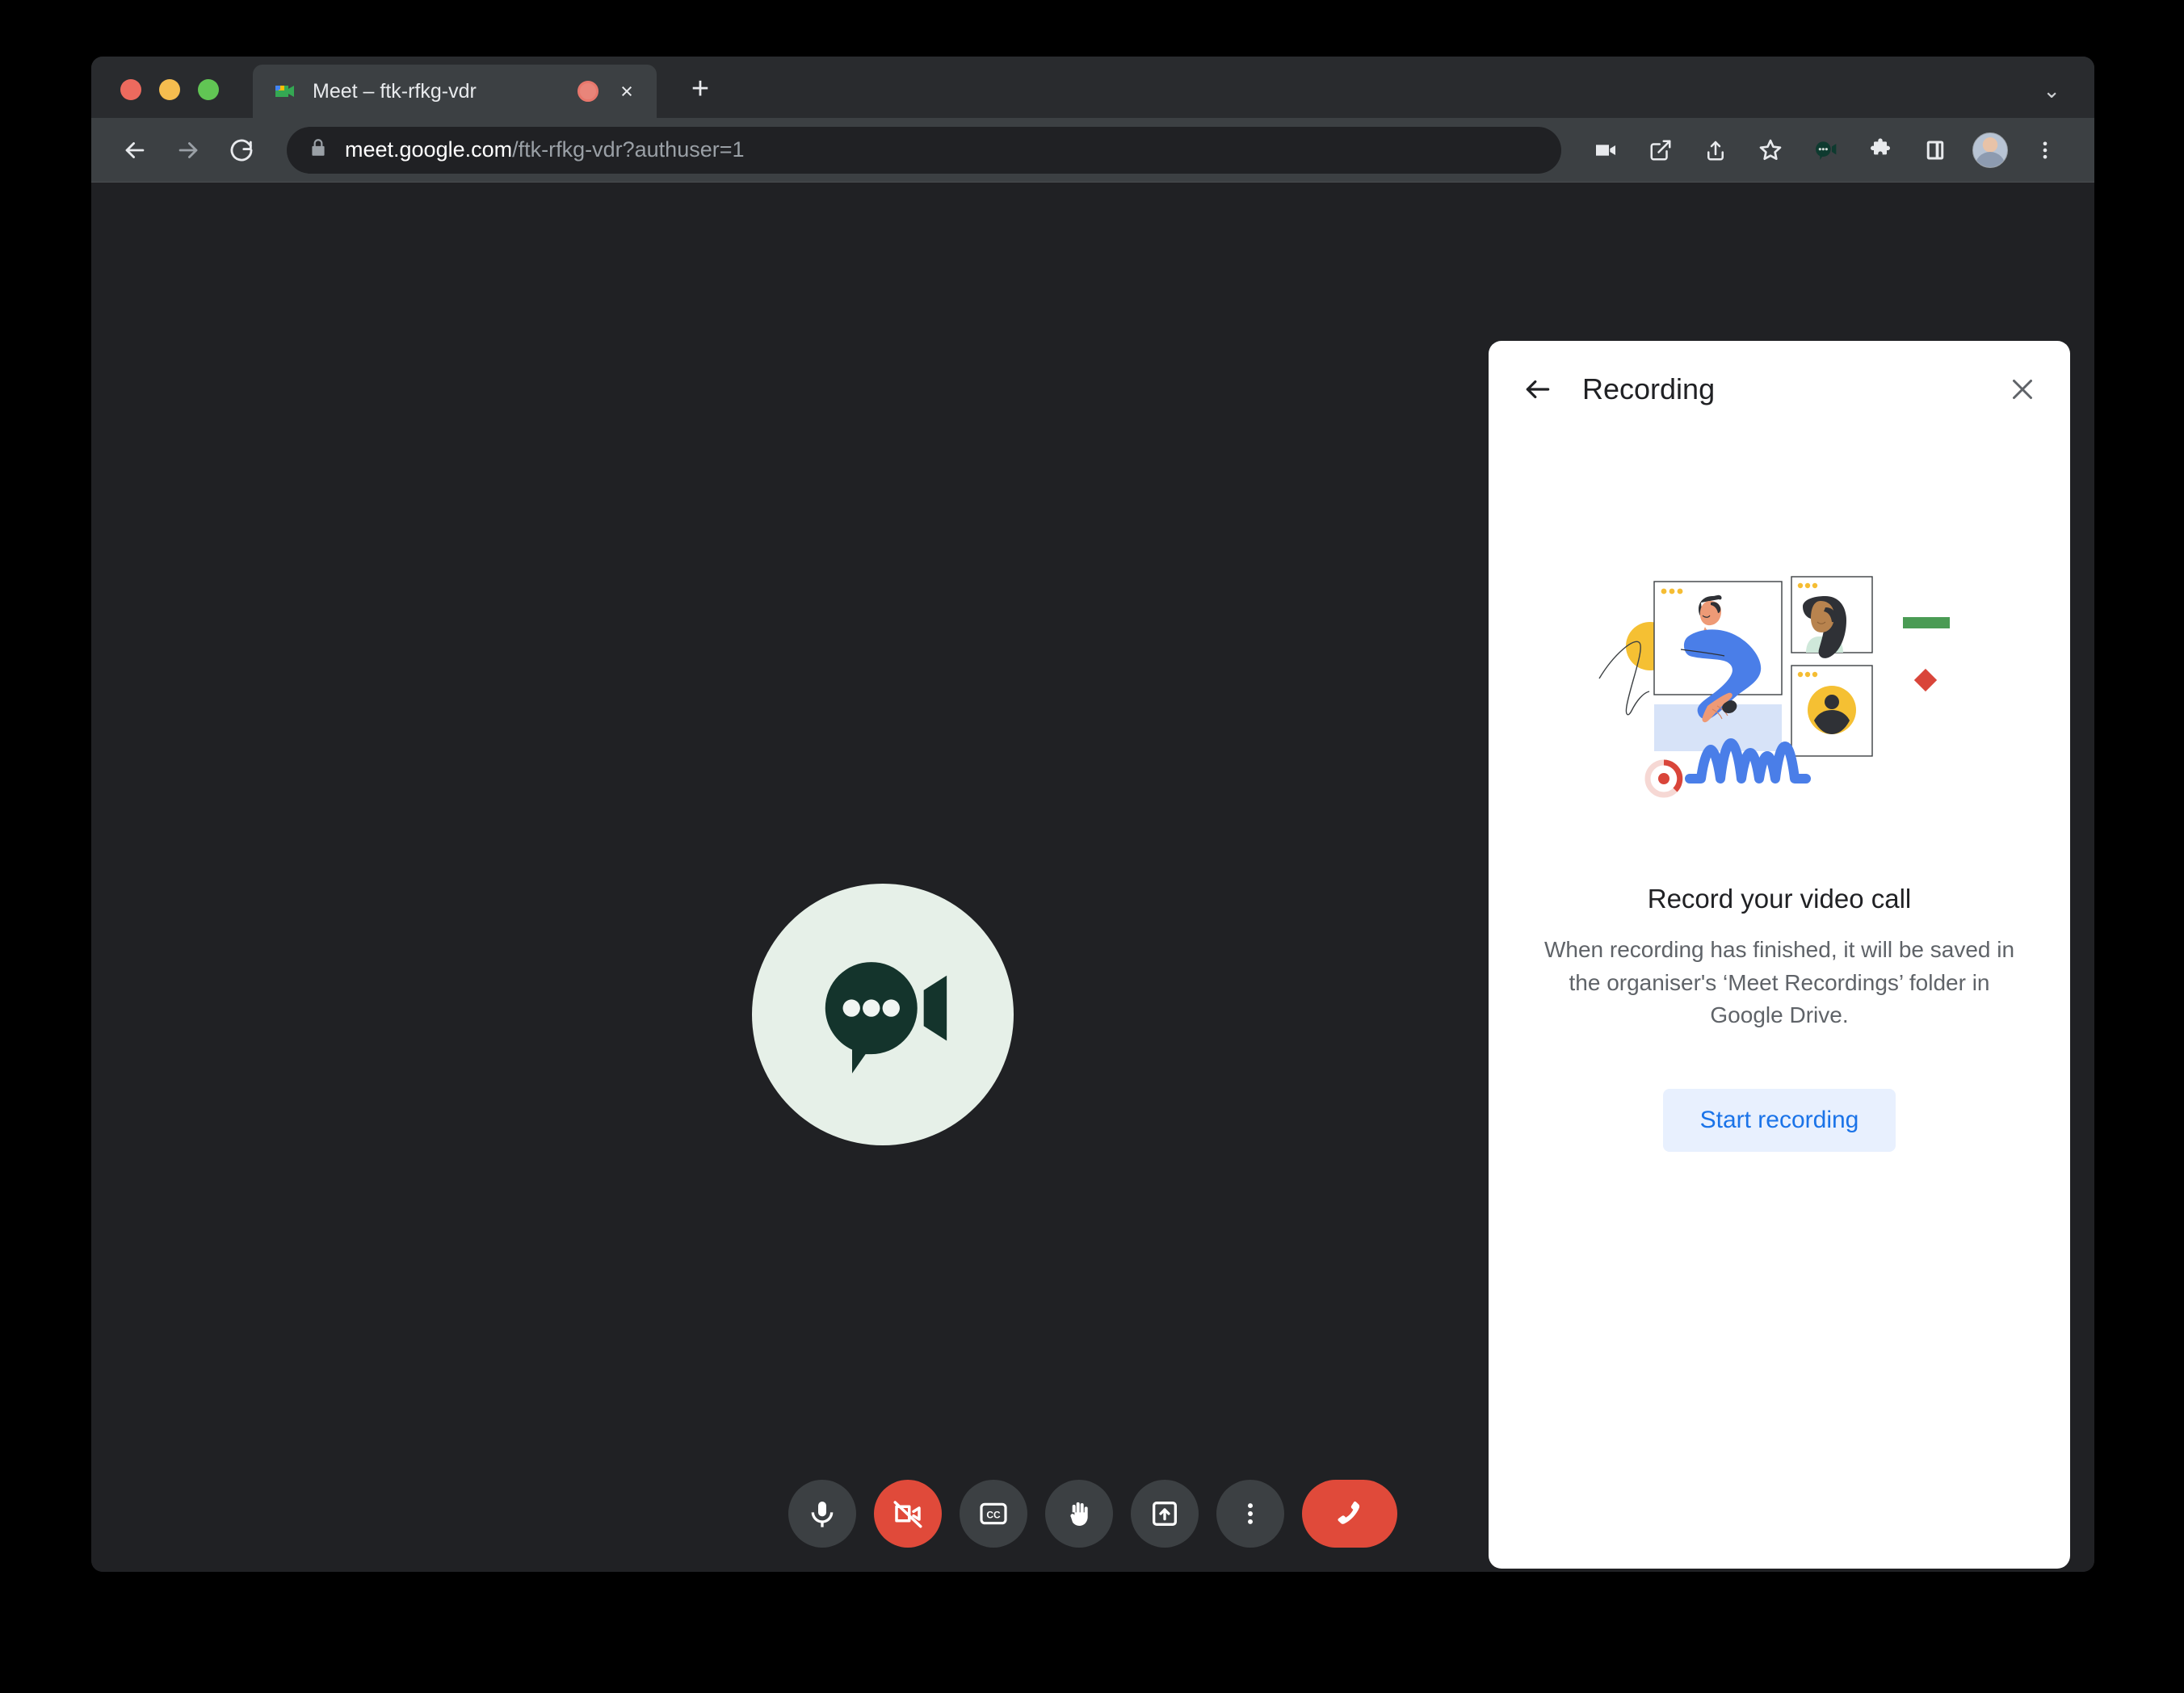 This screenshot has height=1693, width=2184. I want to click on record-video-call-illustration, so click(1774, 687).